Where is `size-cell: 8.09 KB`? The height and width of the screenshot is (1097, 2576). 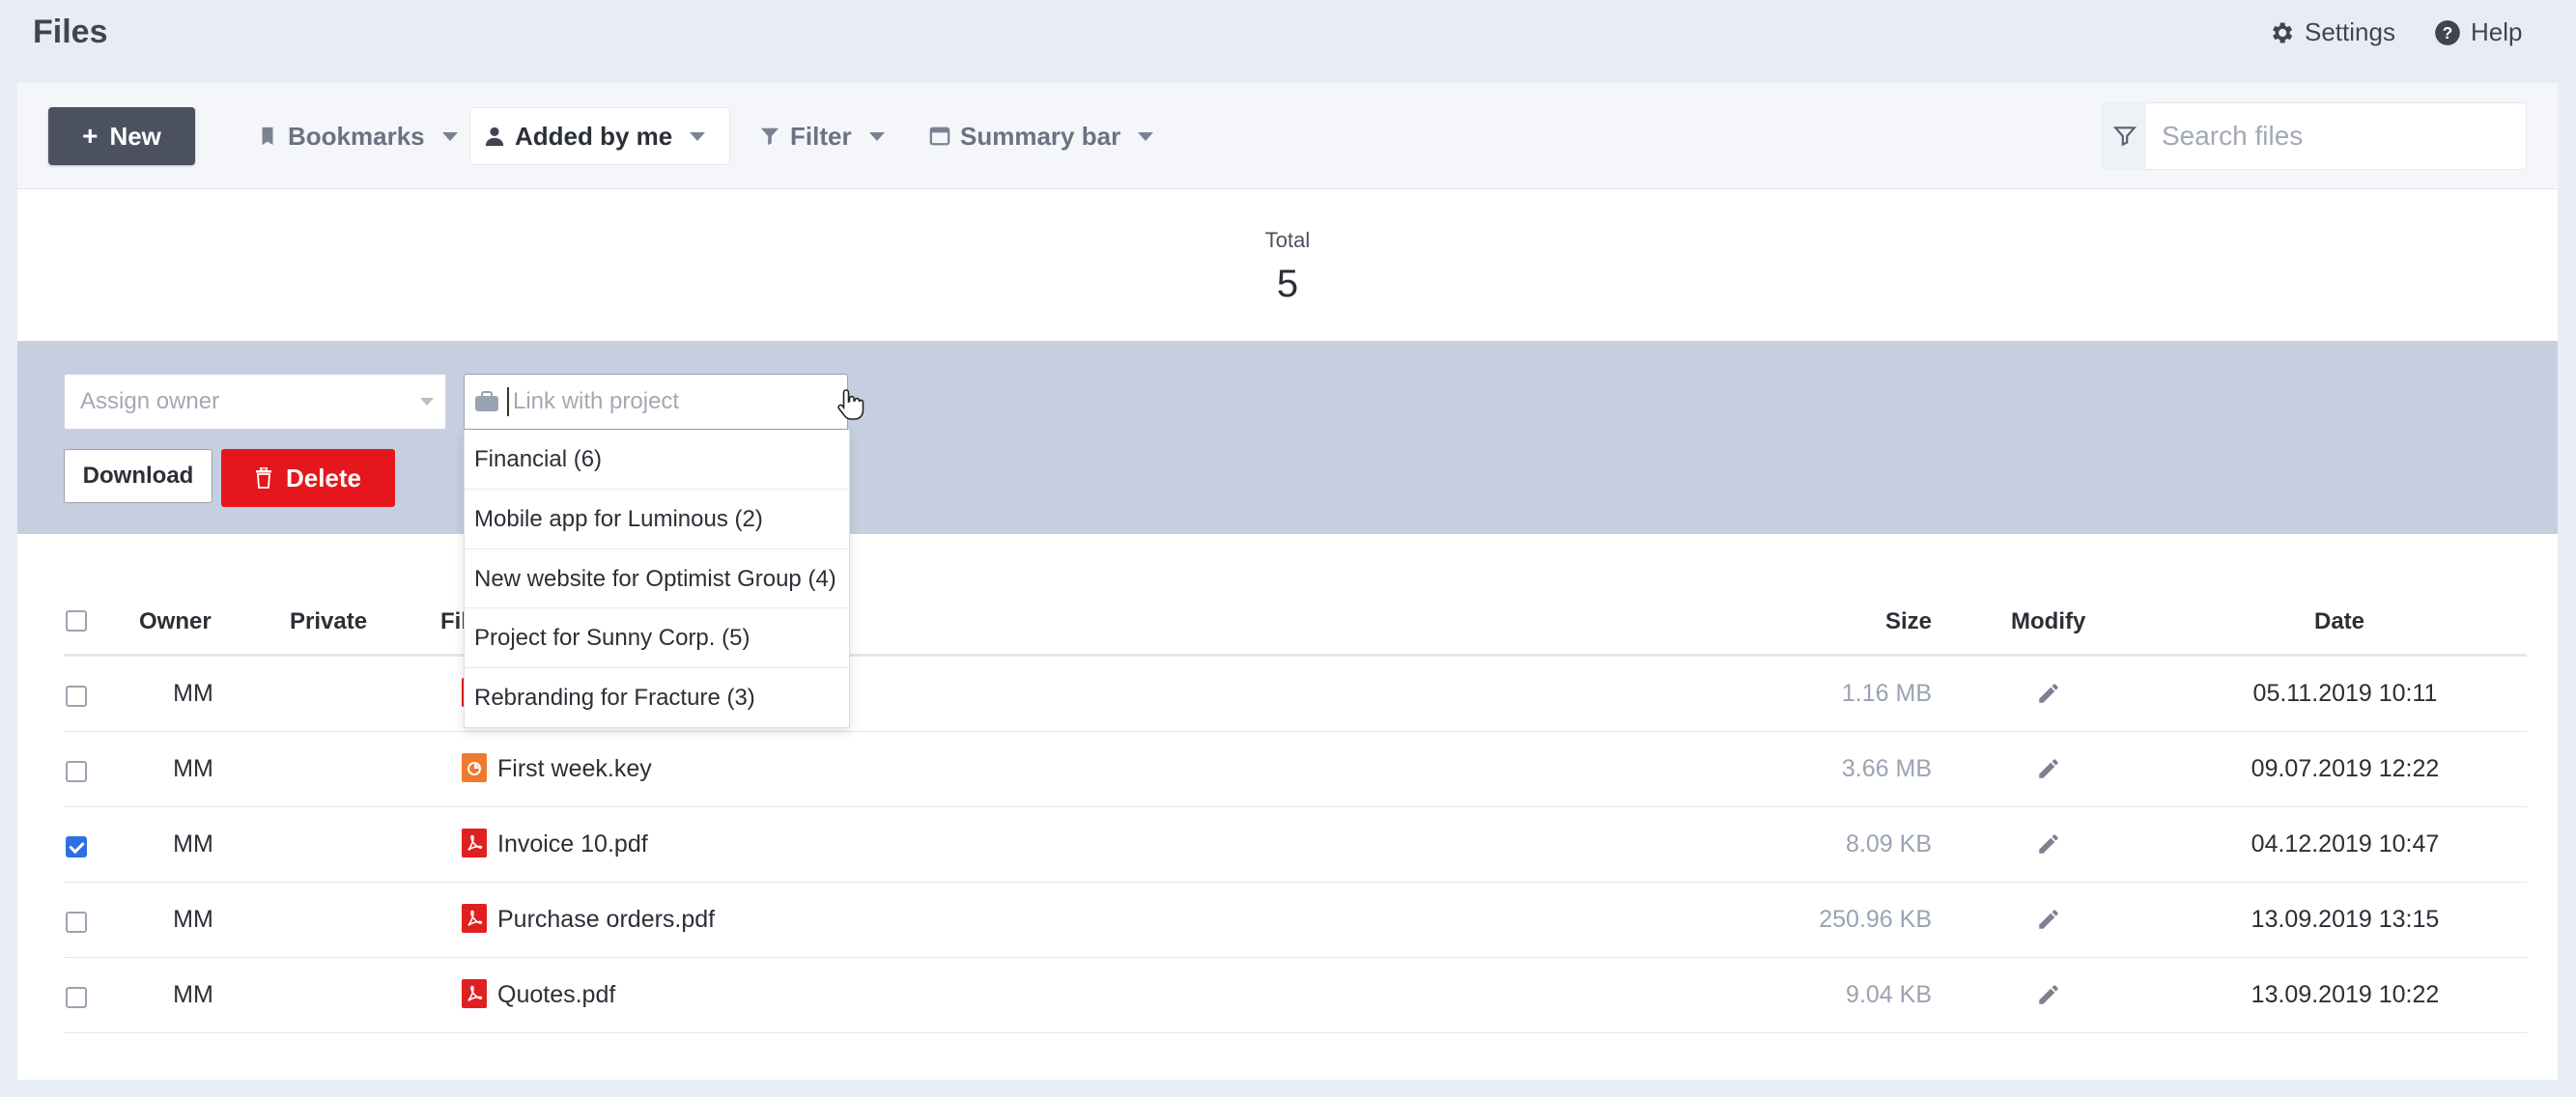
size-cell: 8.09 KB is located at coordinates (1889, 844).